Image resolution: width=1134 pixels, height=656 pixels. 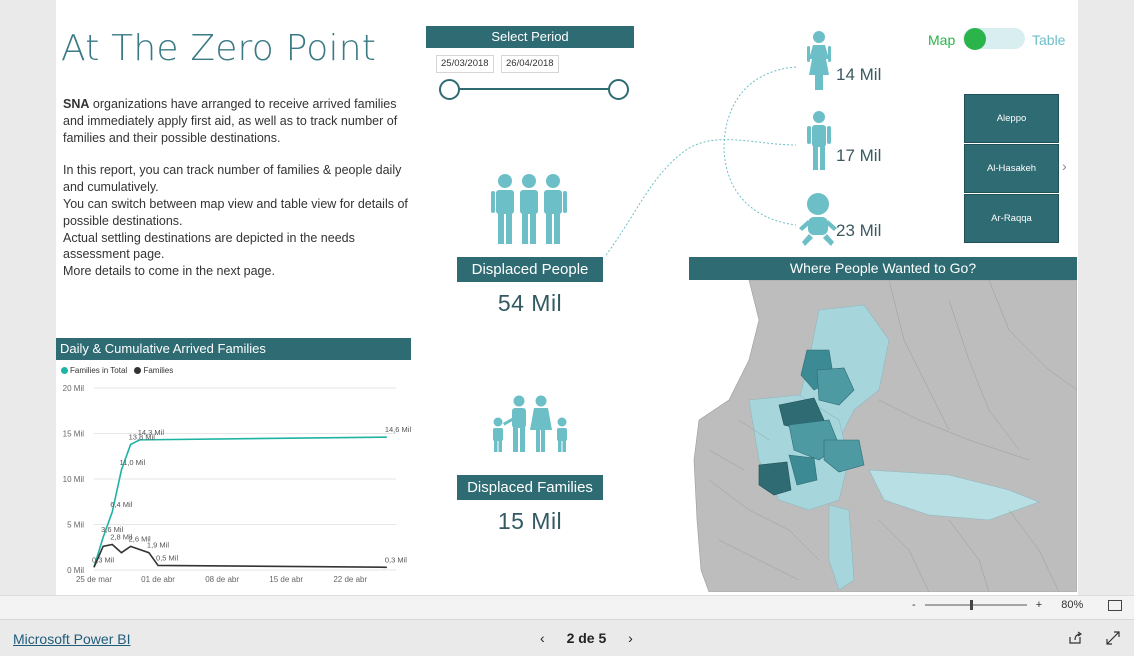 I want to click on toggle-table-label: Table, so click(x=1048, y=40).